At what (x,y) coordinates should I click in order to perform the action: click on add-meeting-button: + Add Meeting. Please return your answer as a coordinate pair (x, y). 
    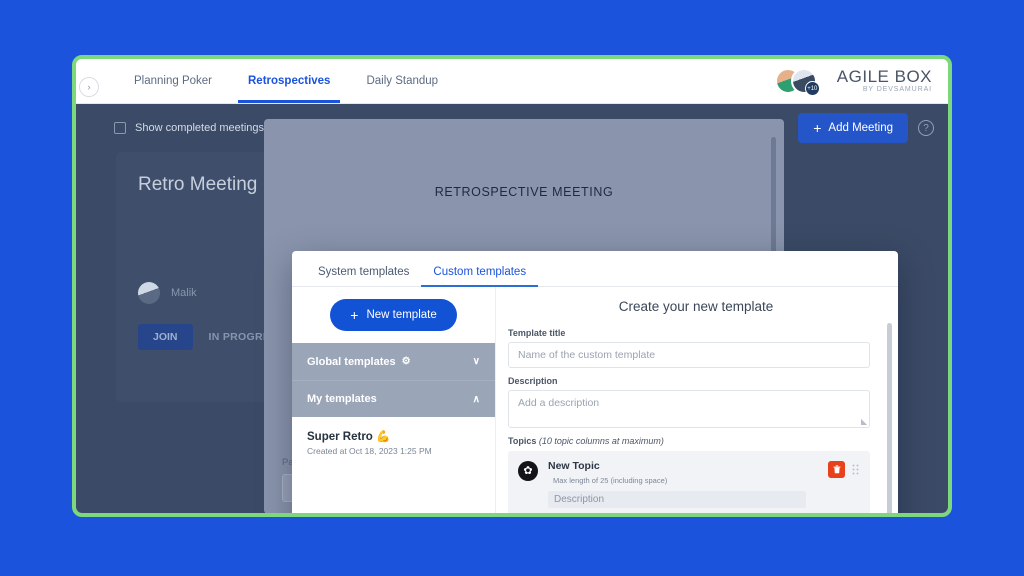
    Looking at the image, I should click on (853, 128).